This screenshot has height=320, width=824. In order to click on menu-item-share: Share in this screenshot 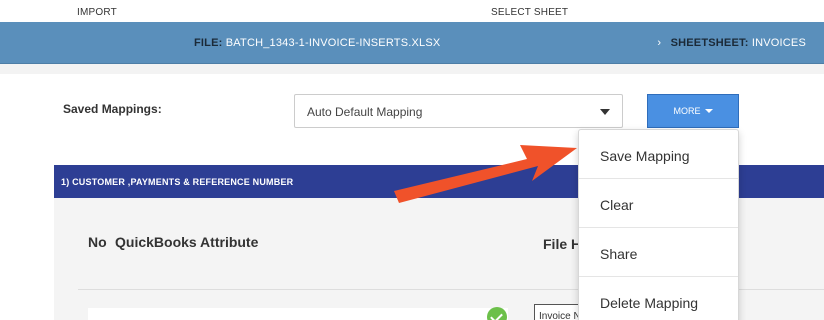, I will do `click(658, 252)`.